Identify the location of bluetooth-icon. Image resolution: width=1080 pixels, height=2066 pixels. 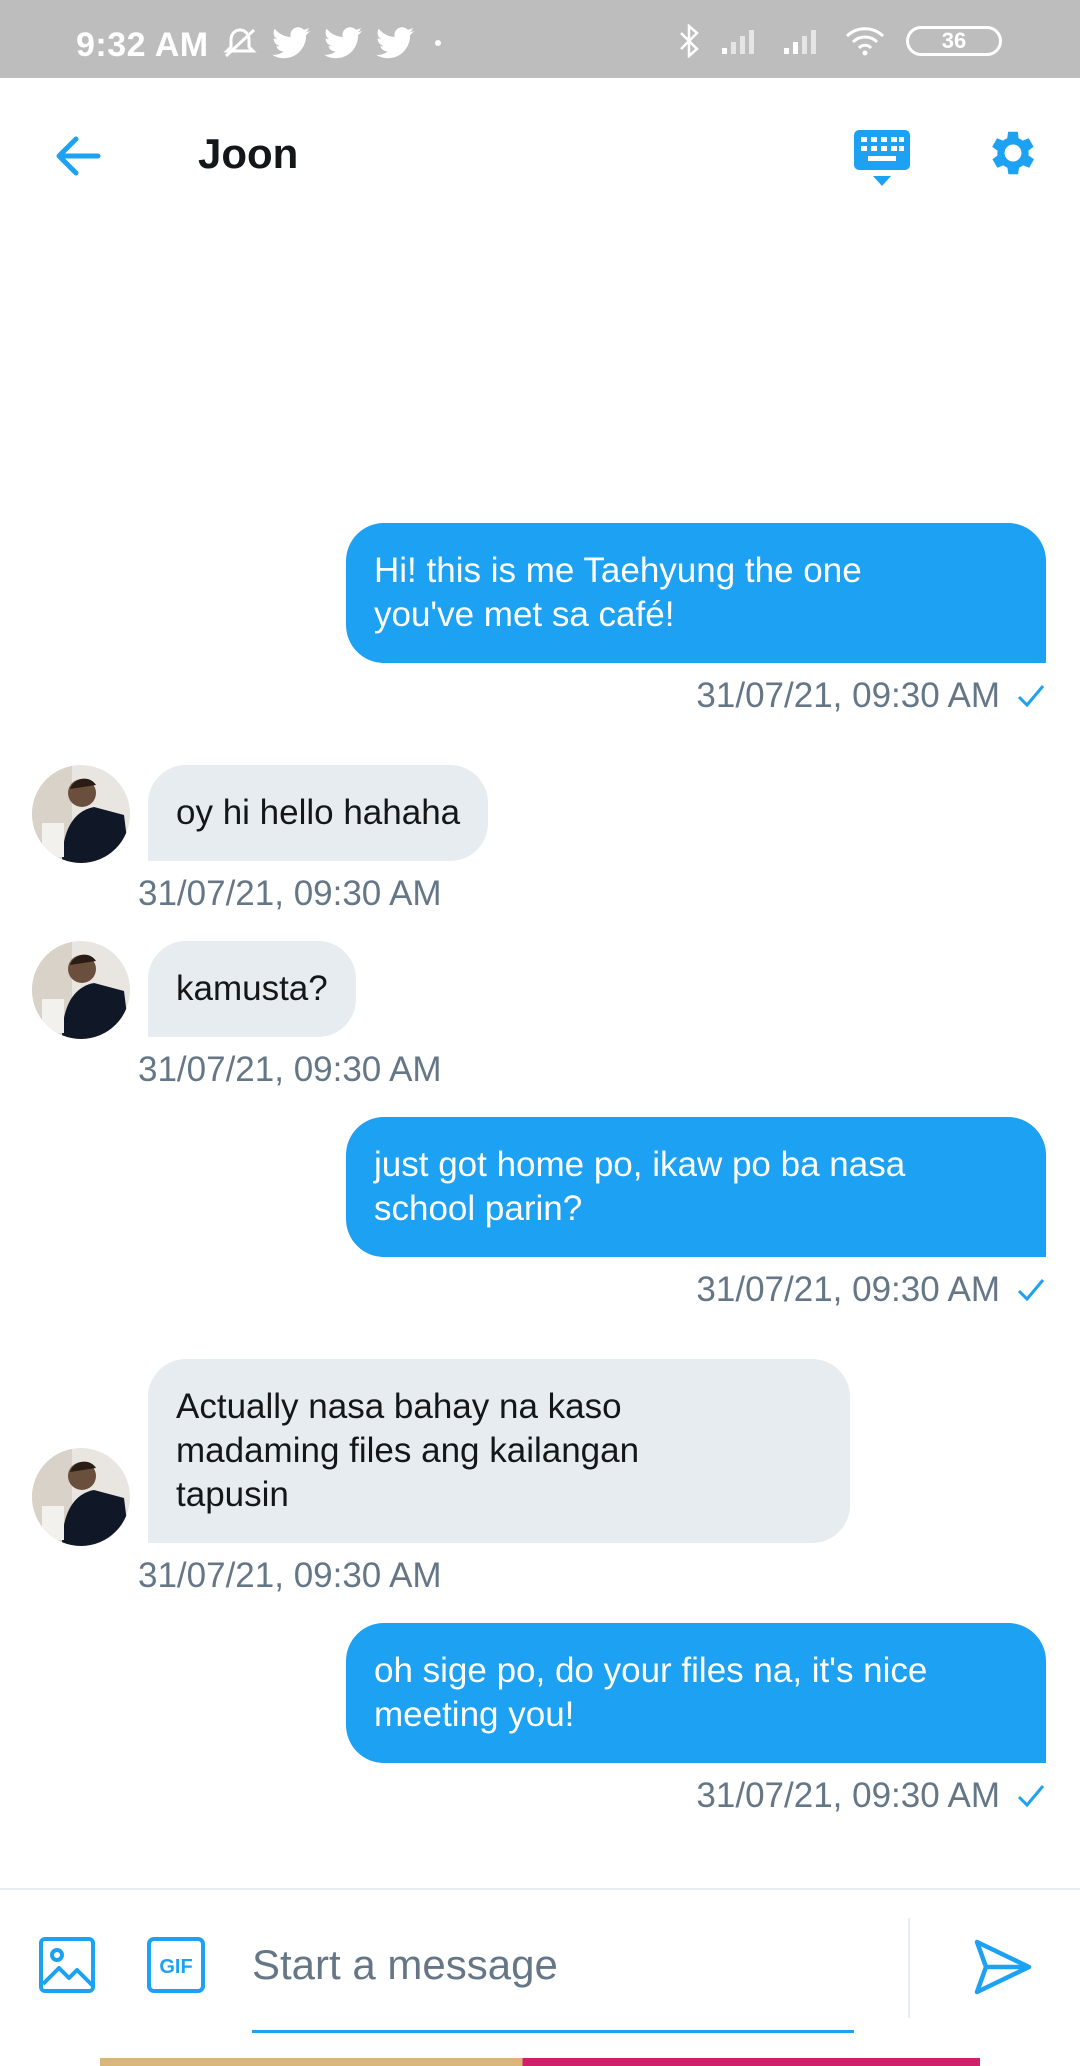
(689, 41).